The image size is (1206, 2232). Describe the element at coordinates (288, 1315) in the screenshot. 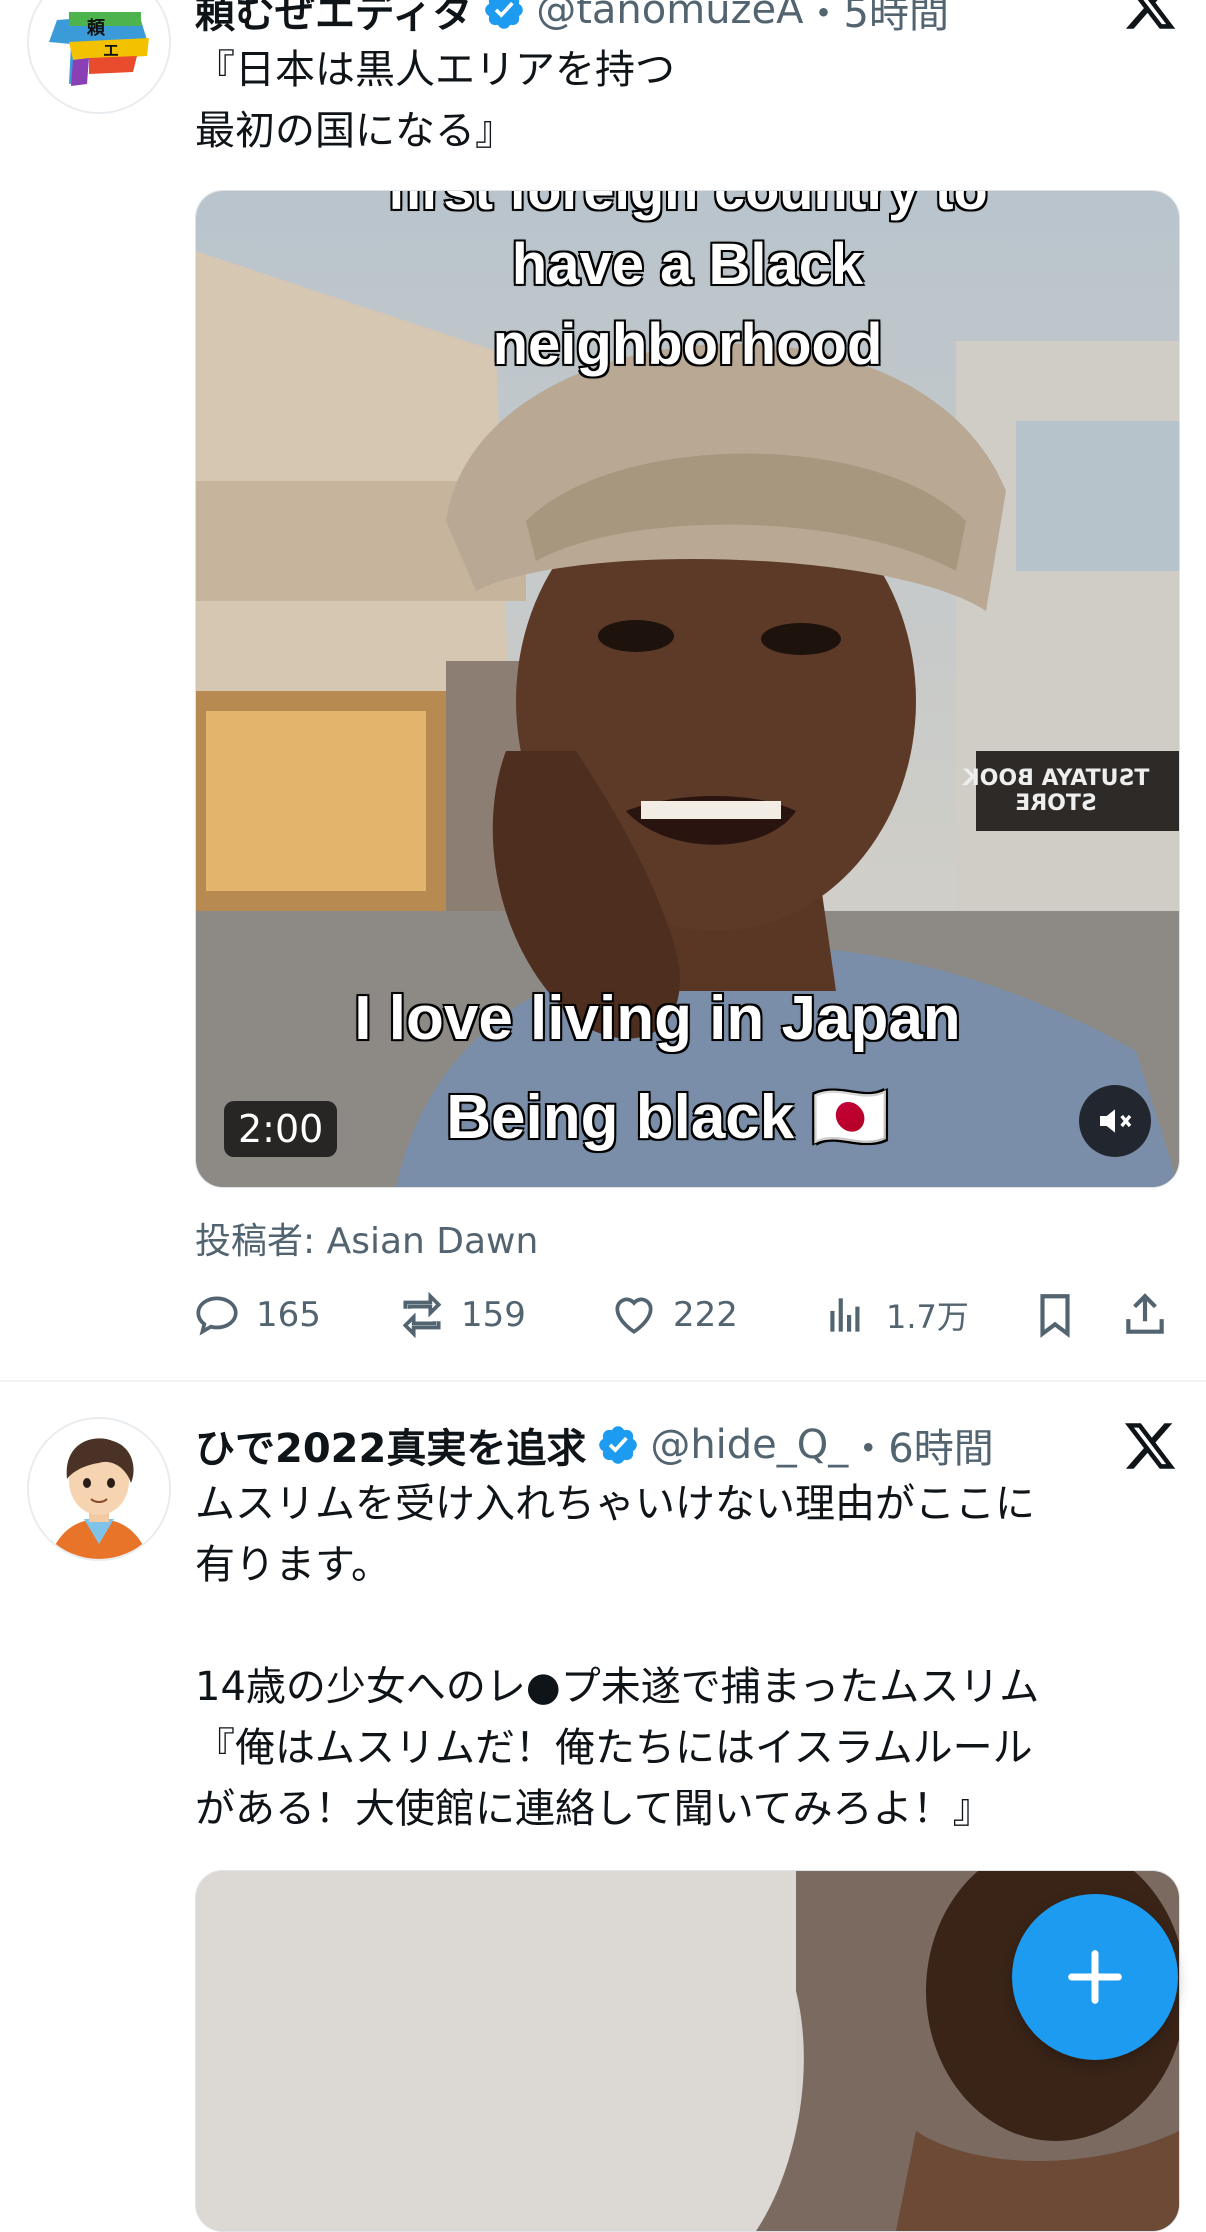

I see `reply-count: 165` at that location.